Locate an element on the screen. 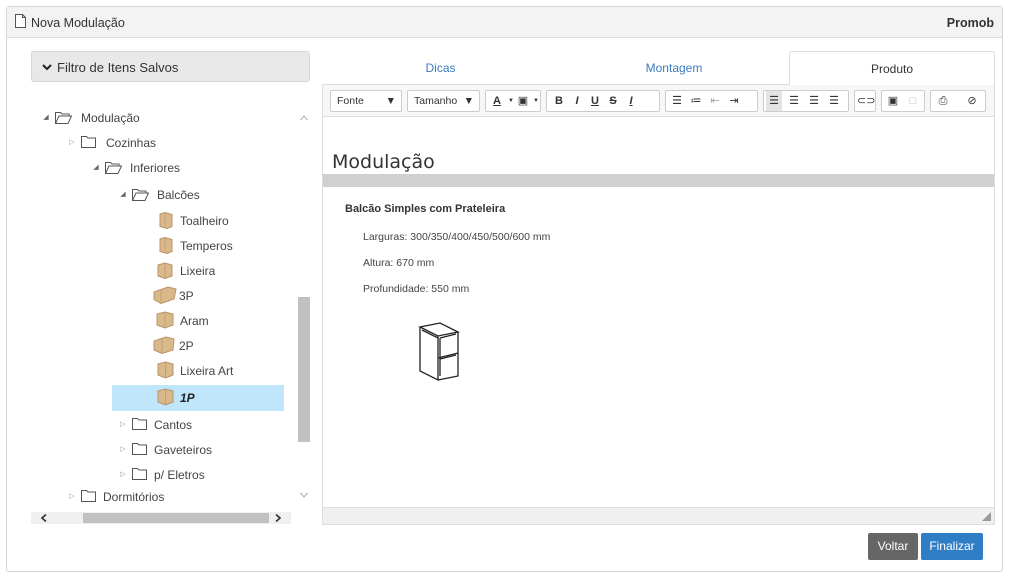 Image resolution: width=1011 pixels, height=580 pixels. media-group: ▣ □ is located at coordinates (903, 101).